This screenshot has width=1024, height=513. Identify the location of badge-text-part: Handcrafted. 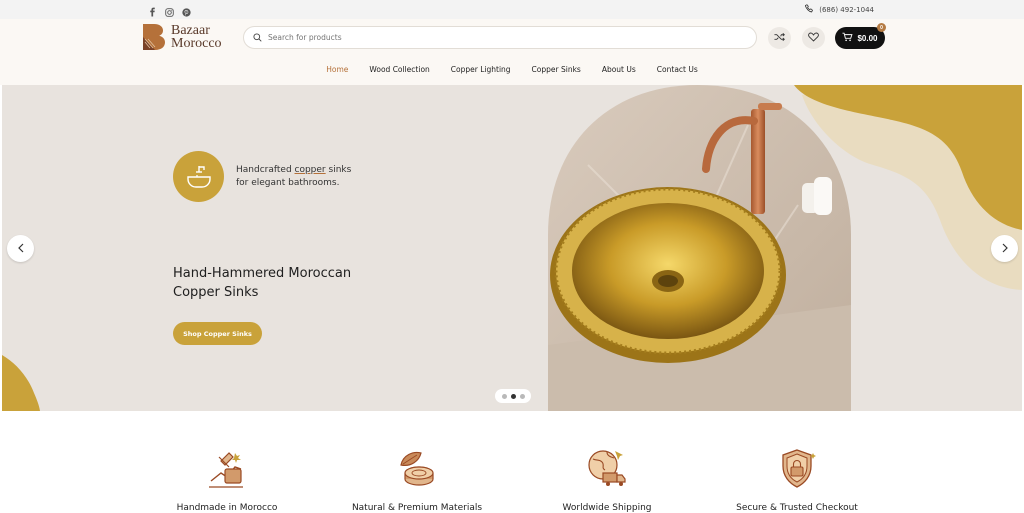
(265, 169).